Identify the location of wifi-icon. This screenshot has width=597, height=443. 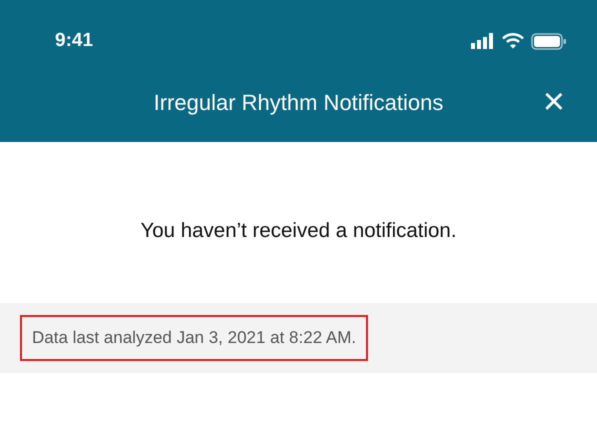
(513, 41).